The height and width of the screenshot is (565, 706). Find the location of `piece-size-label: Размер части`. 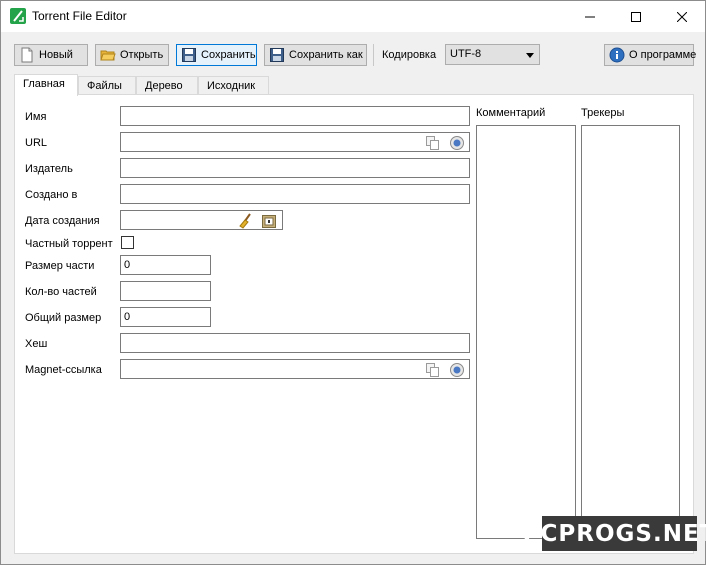

piece-size-label: Размер части is located at coordinates (60, 266).